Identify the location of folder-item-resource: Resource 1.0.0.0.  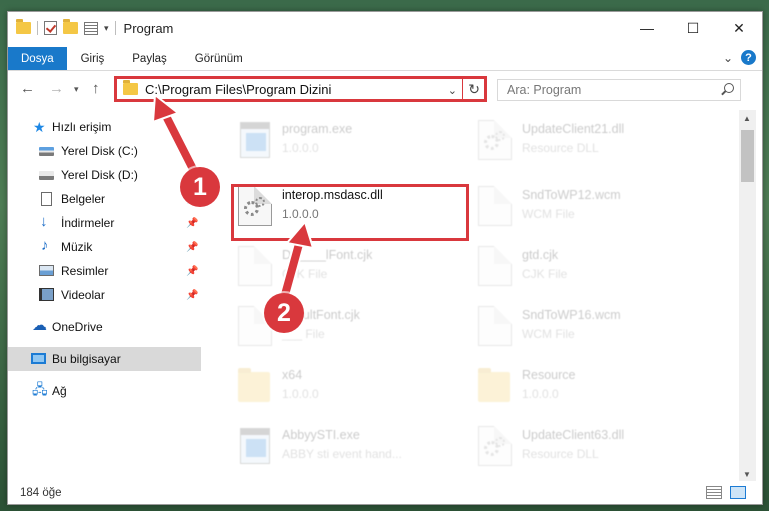
(594, 384).